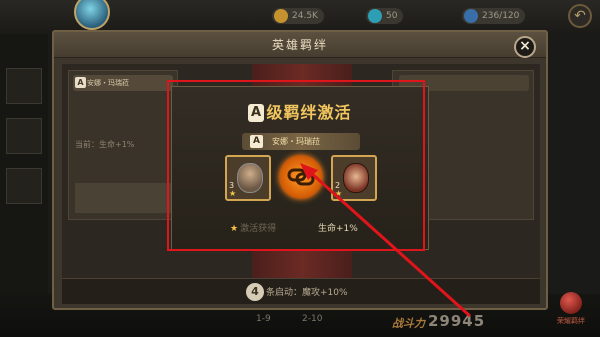 The image size is (600, 337). I want to click on bond-card-left: A 安娜・玛瑞菈 当前：生命+1%, so click(123, 145).